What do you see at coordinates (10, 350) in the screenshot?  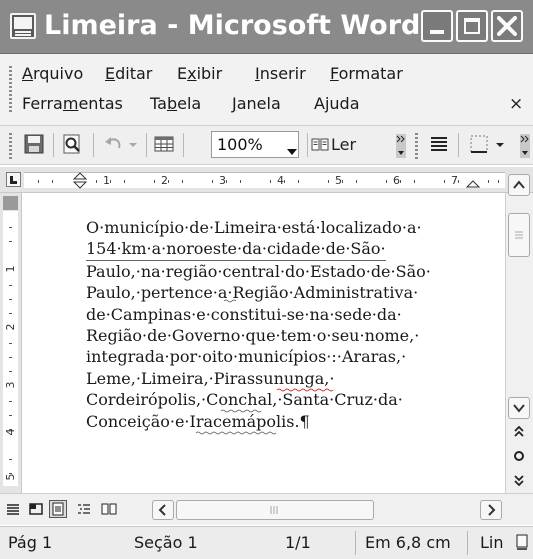 I see `vertical-ruler-ticks` at bounding box center [10, 350].